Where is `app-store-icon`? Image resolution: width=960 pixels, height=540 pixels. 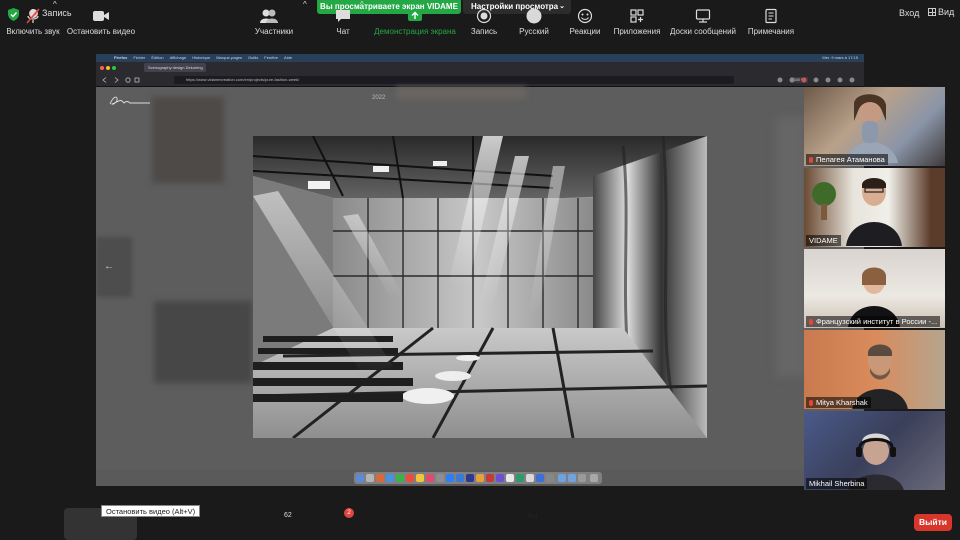
app-store-icon is located at coordinates (450, 478).